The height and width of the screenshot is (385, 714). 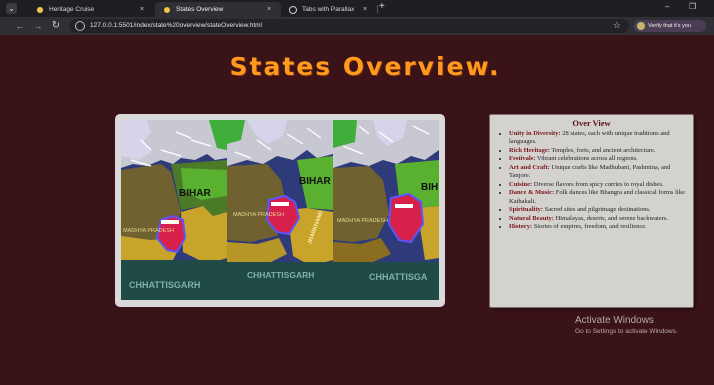 I want to click on restore-button: ❐, so click(x=692, y=6).